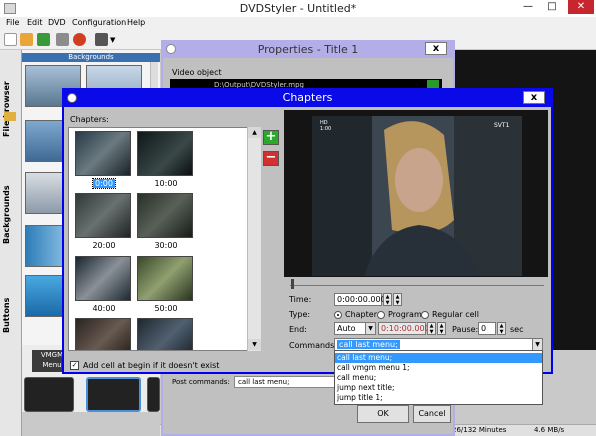  I want to click on menubar: File Edit DVD Configuration Help, so click(298, 23).